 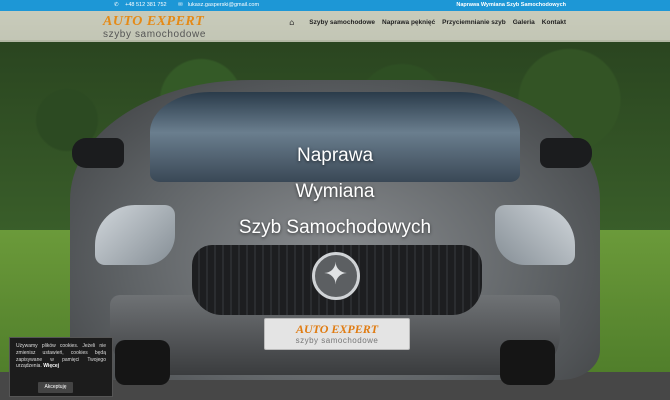 I want to click on email-link: ✉ lukasz.gasperski@gmail.com, so click(x=221, y=5).